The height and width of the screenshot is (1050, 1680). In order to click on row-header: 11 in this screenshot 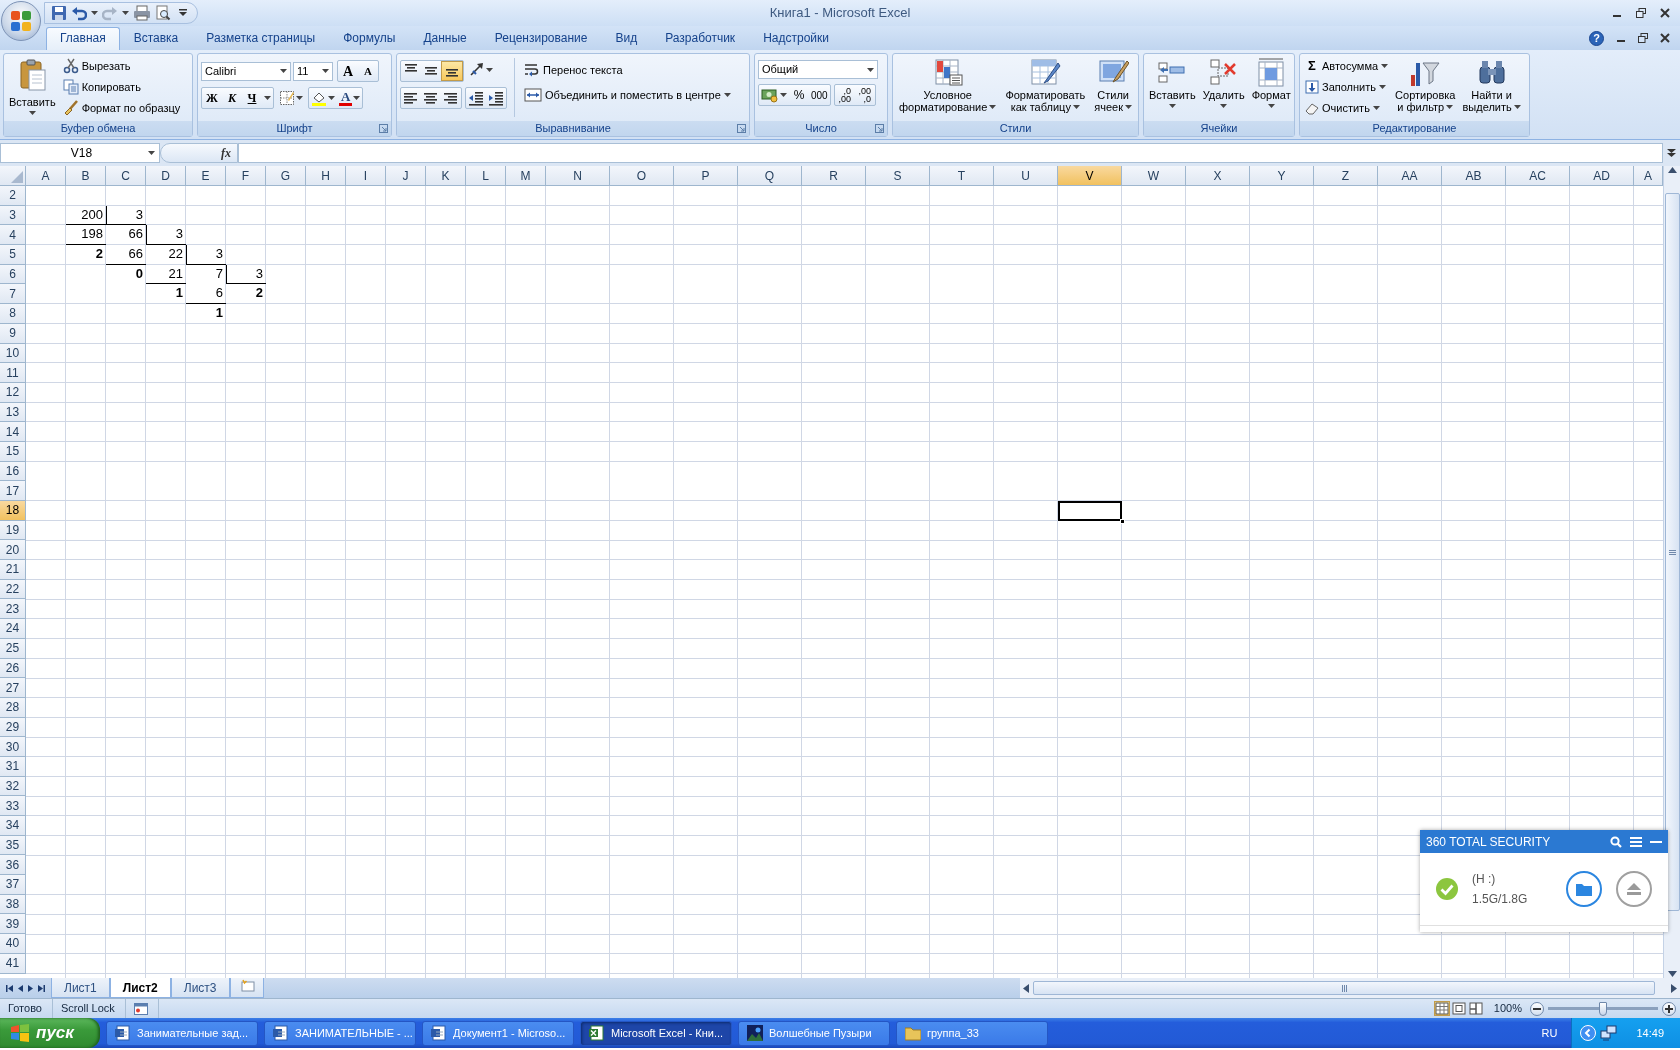, I will do `click(13, 373)`.